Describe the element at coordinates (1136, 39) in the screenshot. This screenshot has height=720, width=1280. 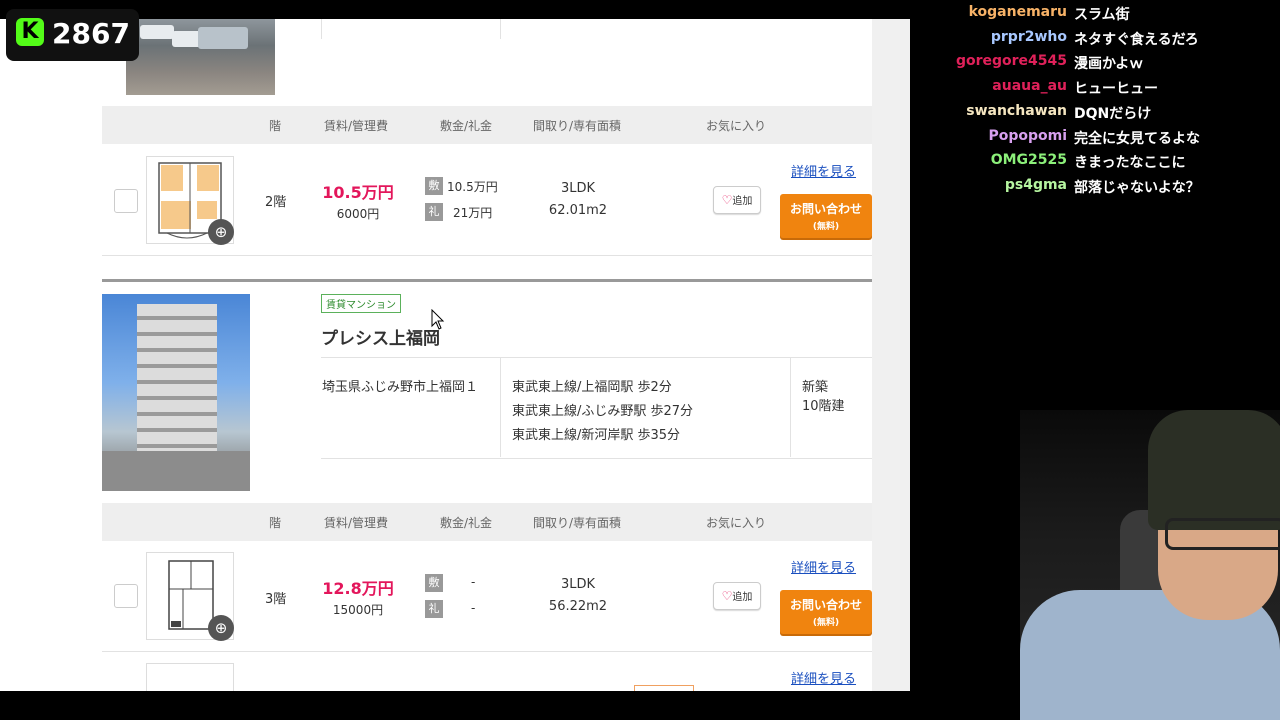
I see `chat-text: ネタすぐ食えるだろ` at that location.